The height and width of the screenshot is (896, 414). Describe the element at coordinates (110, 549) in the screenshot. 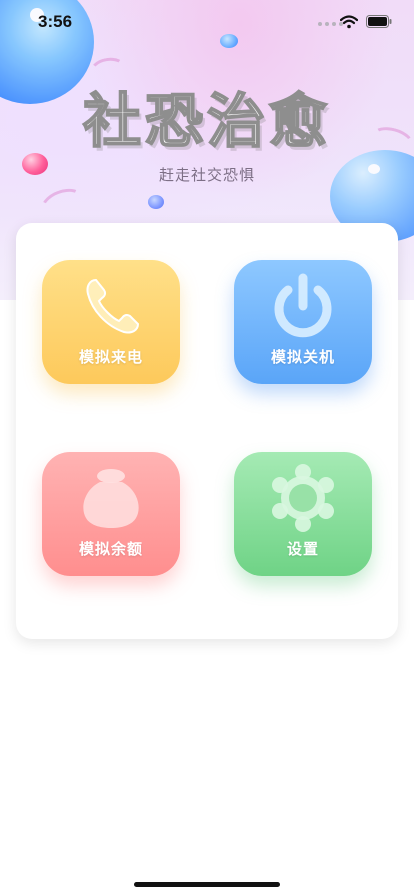

I see `fake-balance-label: 模拟余额` at that location.